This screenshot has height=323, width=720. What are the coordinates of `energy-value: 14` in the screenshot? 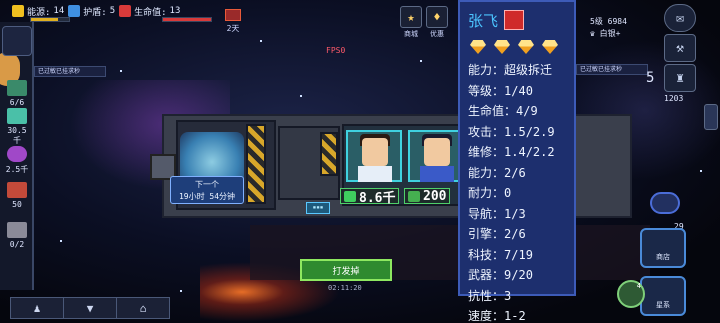 It's located at (59, 11).